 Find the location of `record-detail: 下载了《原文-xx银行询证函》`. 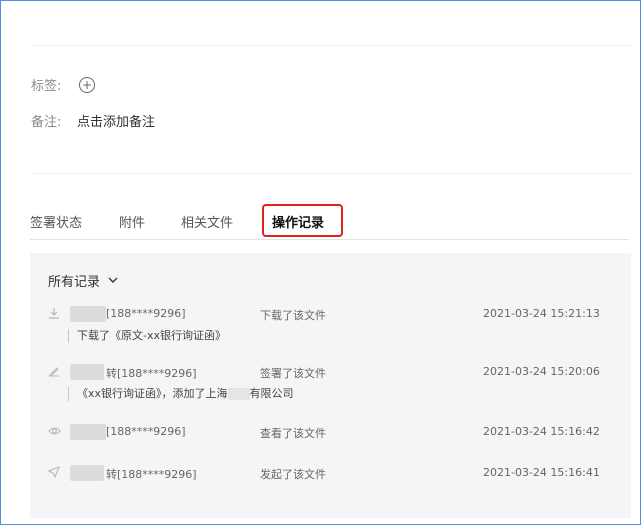

record-detail: 下载了《原文-xx银行询证函》 is located at coordinates (147, 336).